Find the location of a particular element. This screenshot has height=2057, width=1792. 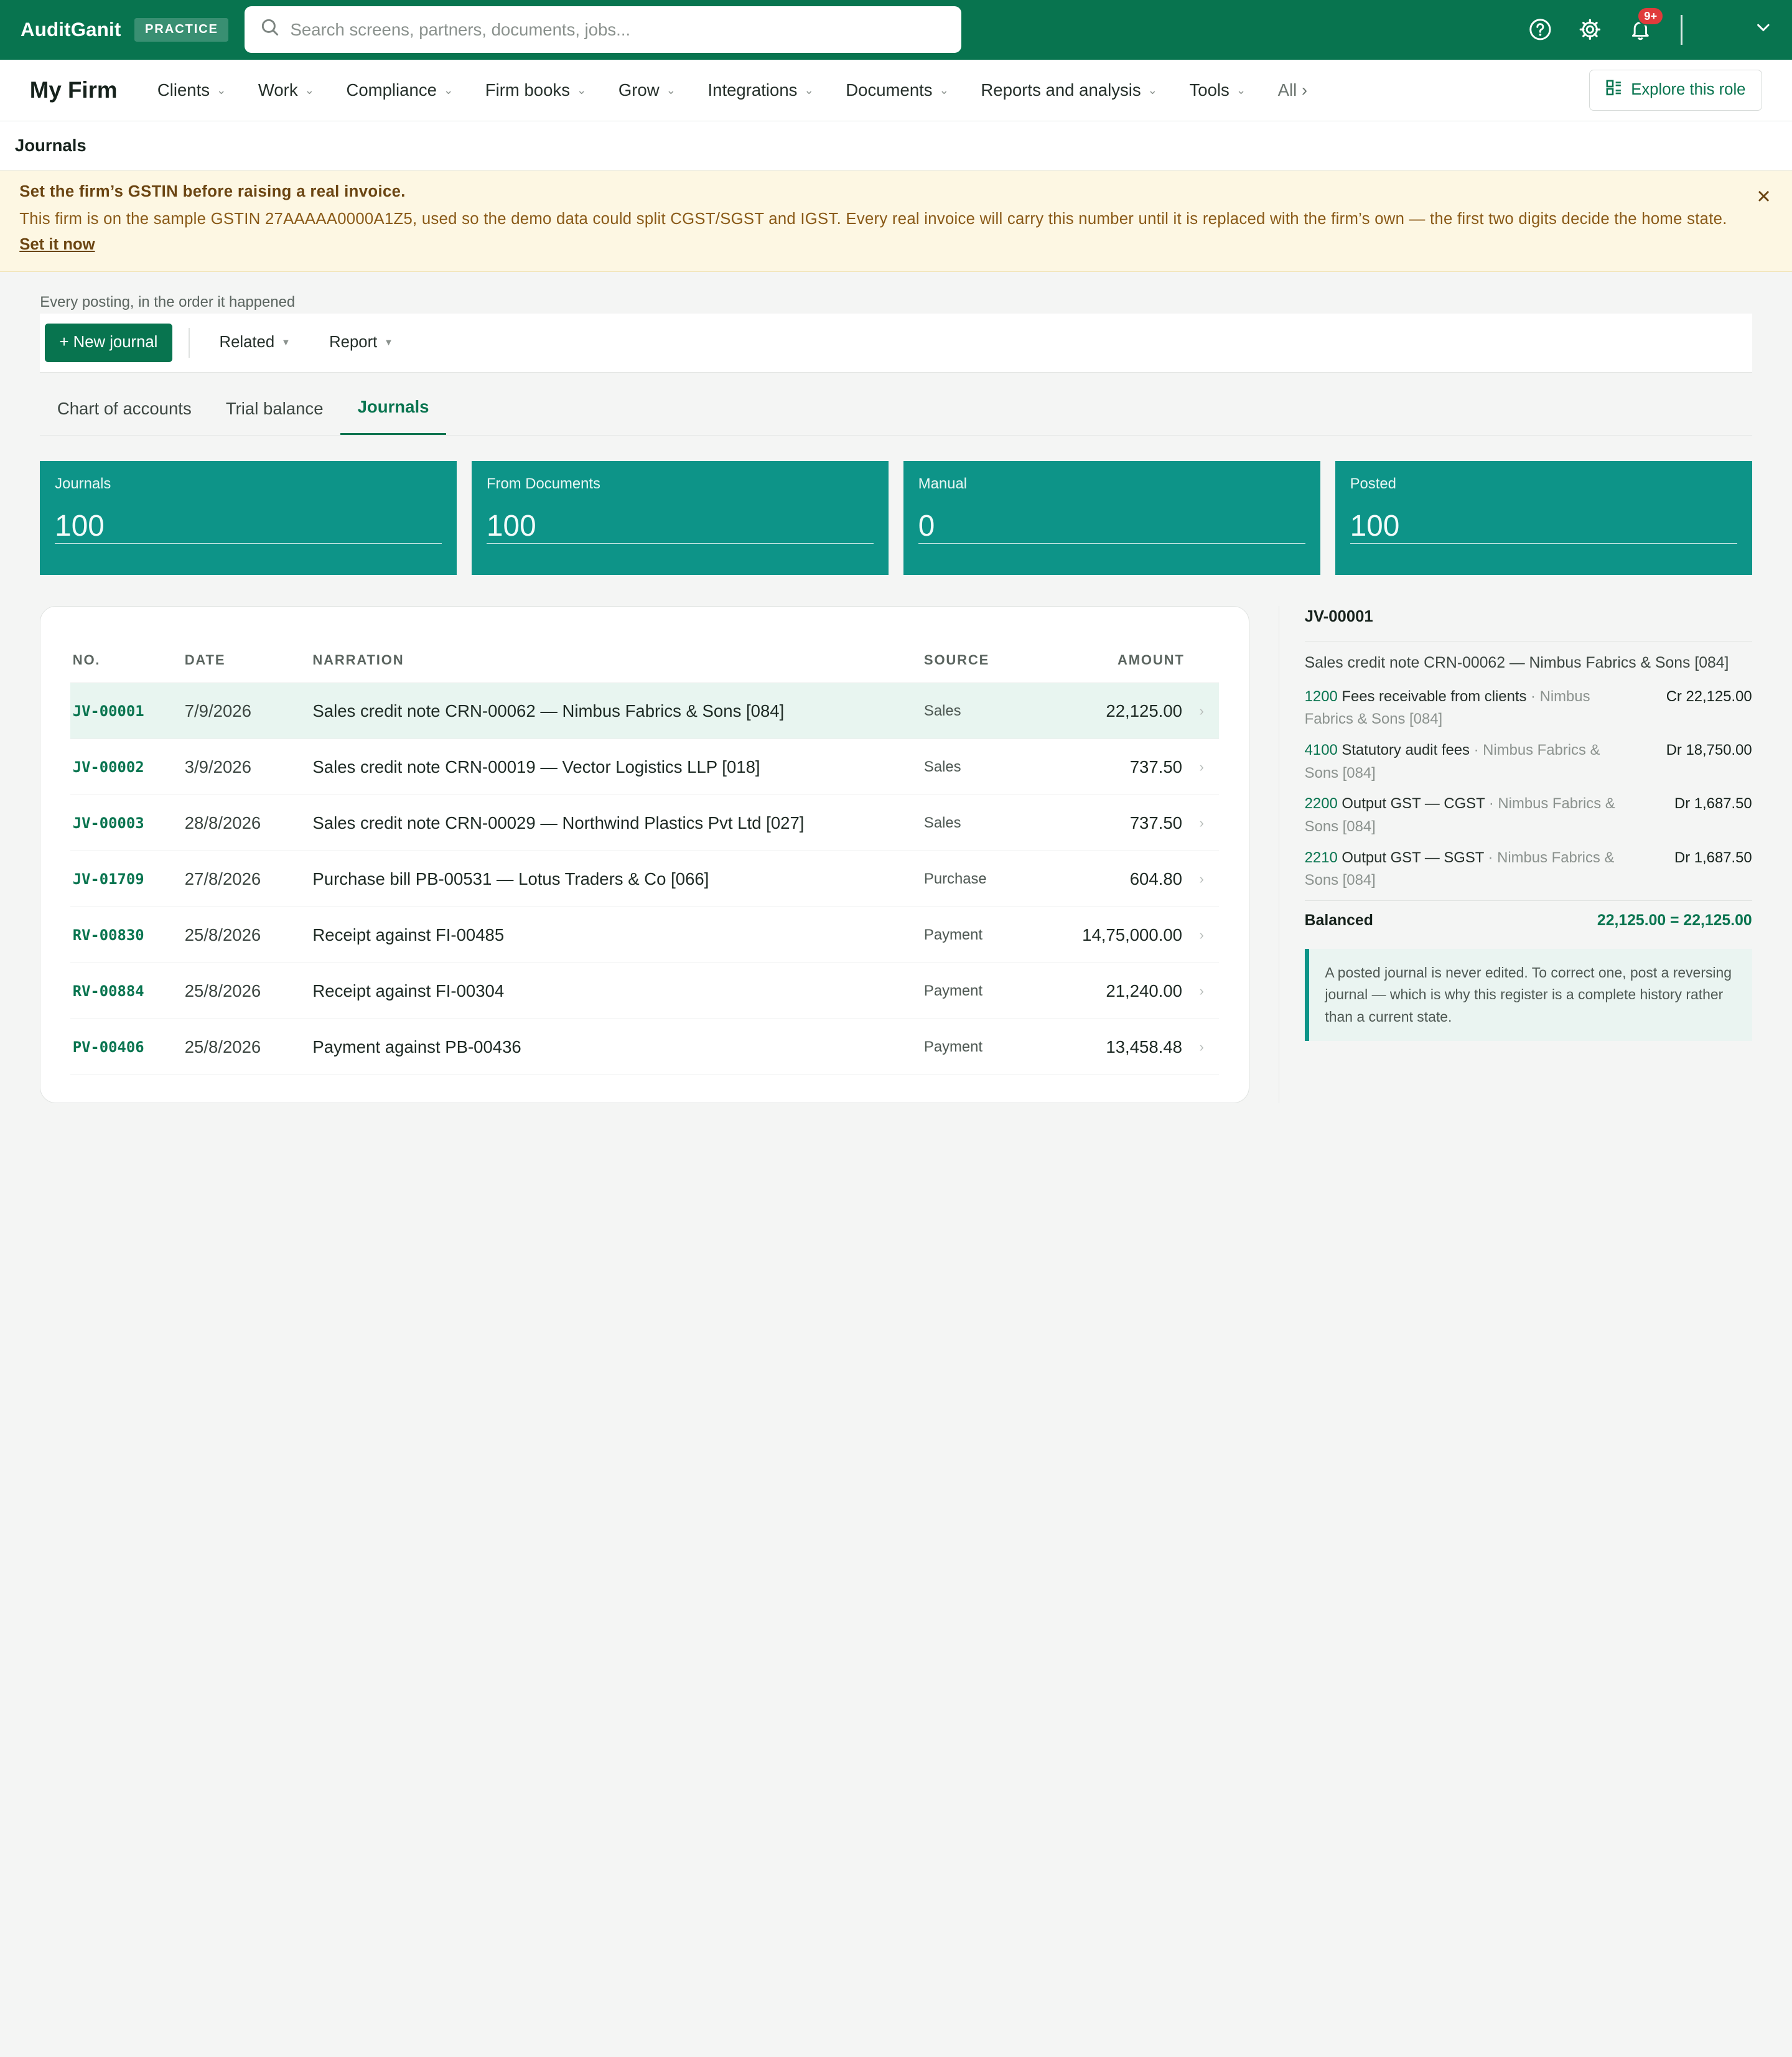

account-name: Fees receivable from clients is located at coordinates (1434, 696).